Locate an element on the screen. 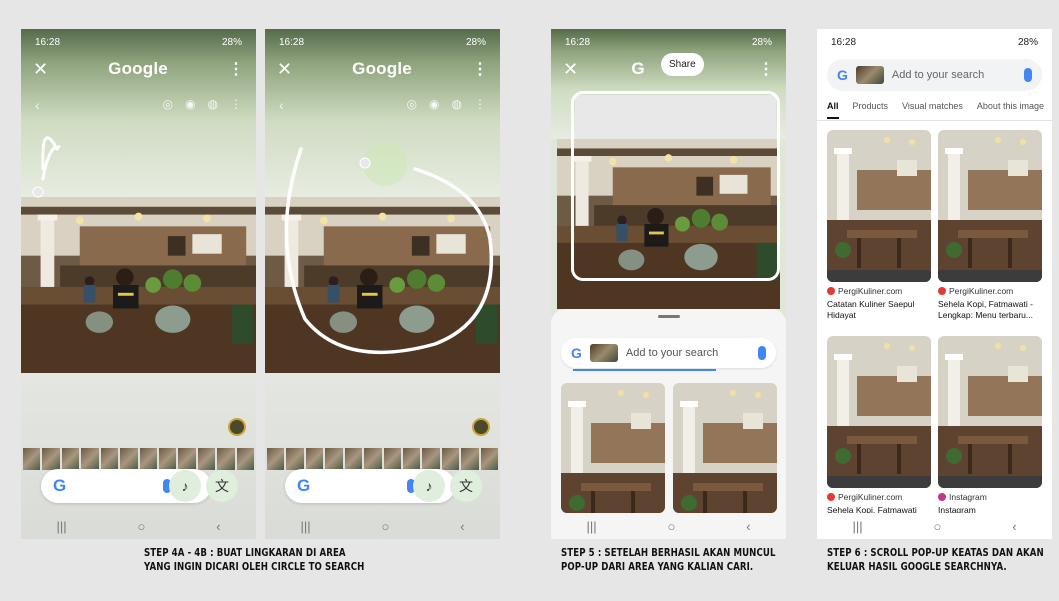 The height and width of the screenshot is (601, 1059). caption-line: YANG INGIN DICARI OLEH CIRCLE TO SEARCH is located at coordinates (254, 567).